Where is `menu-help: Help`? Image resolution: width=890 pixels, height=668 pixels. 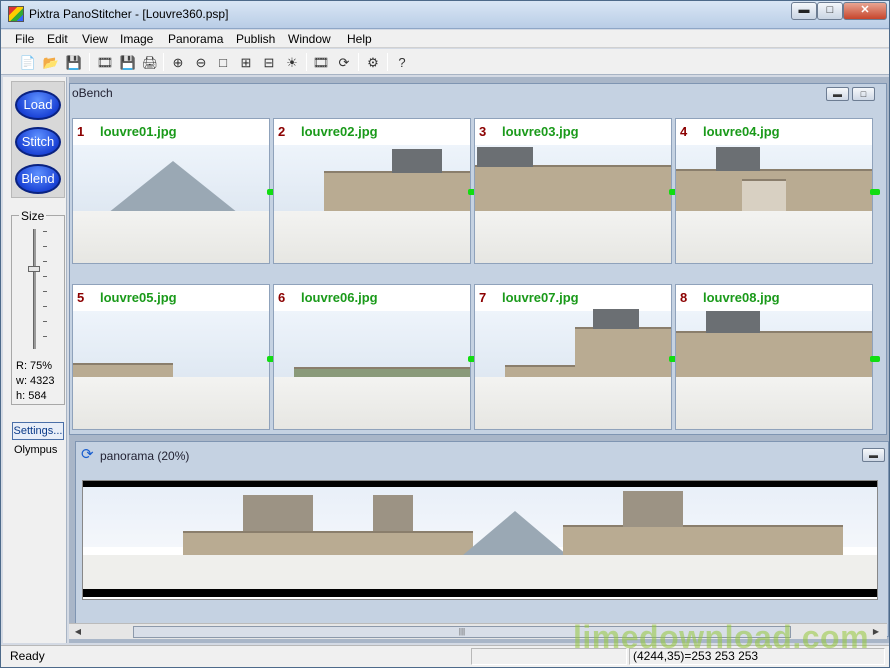 menu-help: Help is located at coordinates (359, 39).